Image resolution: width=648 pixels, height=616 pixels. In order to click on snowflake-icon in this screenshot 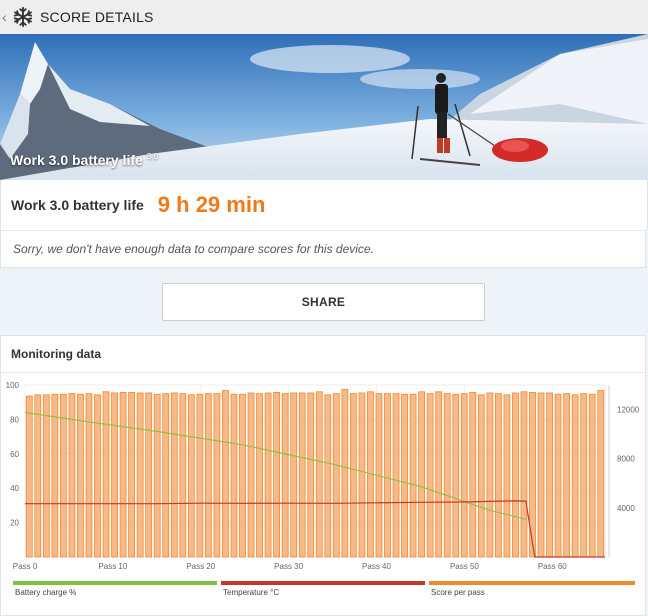, I will do `click(23, 17)`.